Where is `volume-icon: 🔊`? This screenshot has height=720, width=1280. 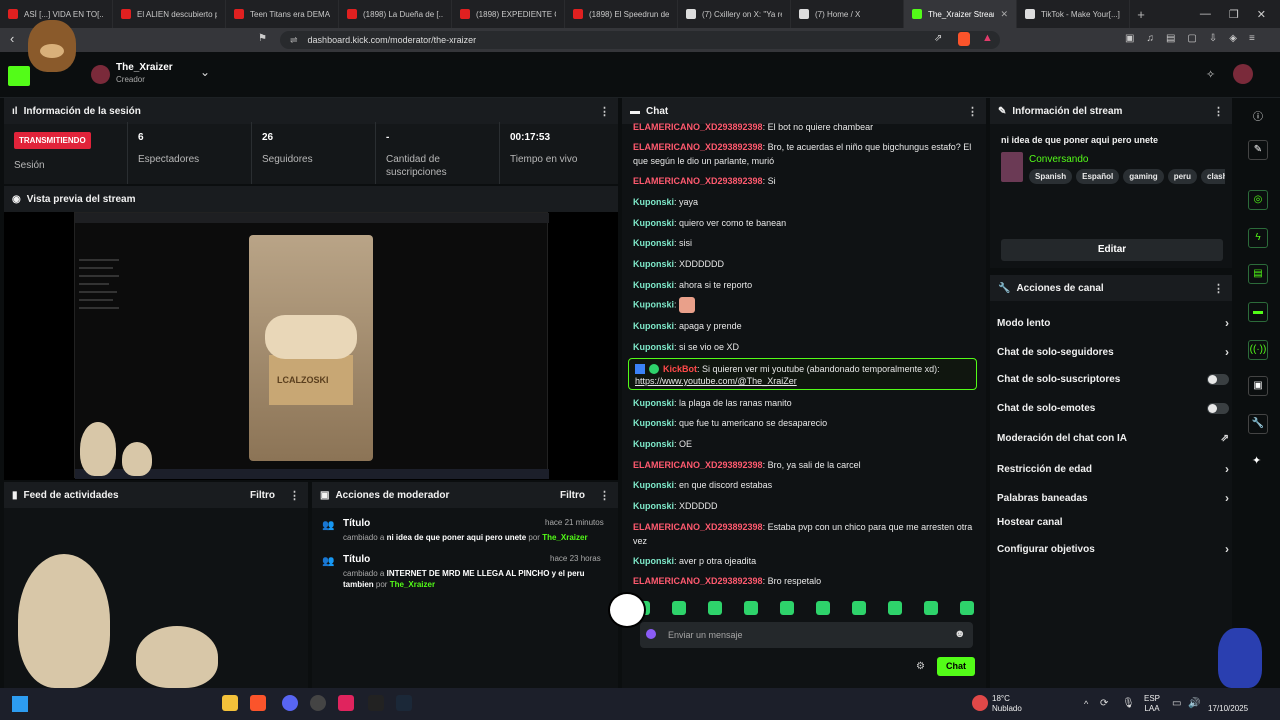 volume-icon: 🔊 is located at coordinates (1194, 703).